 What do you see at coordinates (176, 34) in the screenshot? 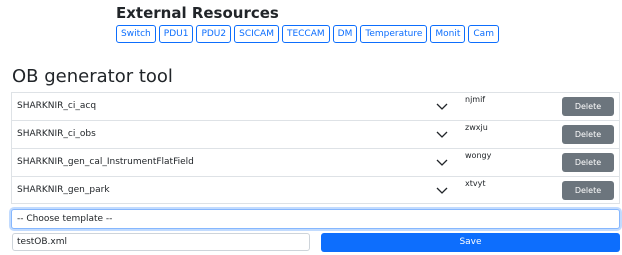
I see `pdu1-button: PDU1` at bounding box center [176, 34].